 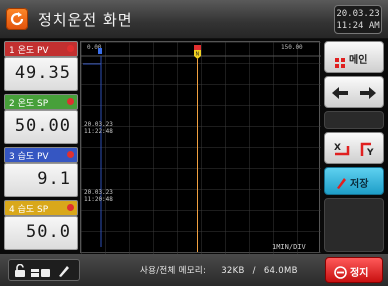 What do you see at coordinates (219, 270) in the screenshot?
I see `memory-status: 사용/전체 메모리: 32KB / 64.0MB` at bounding box center [219, 270].